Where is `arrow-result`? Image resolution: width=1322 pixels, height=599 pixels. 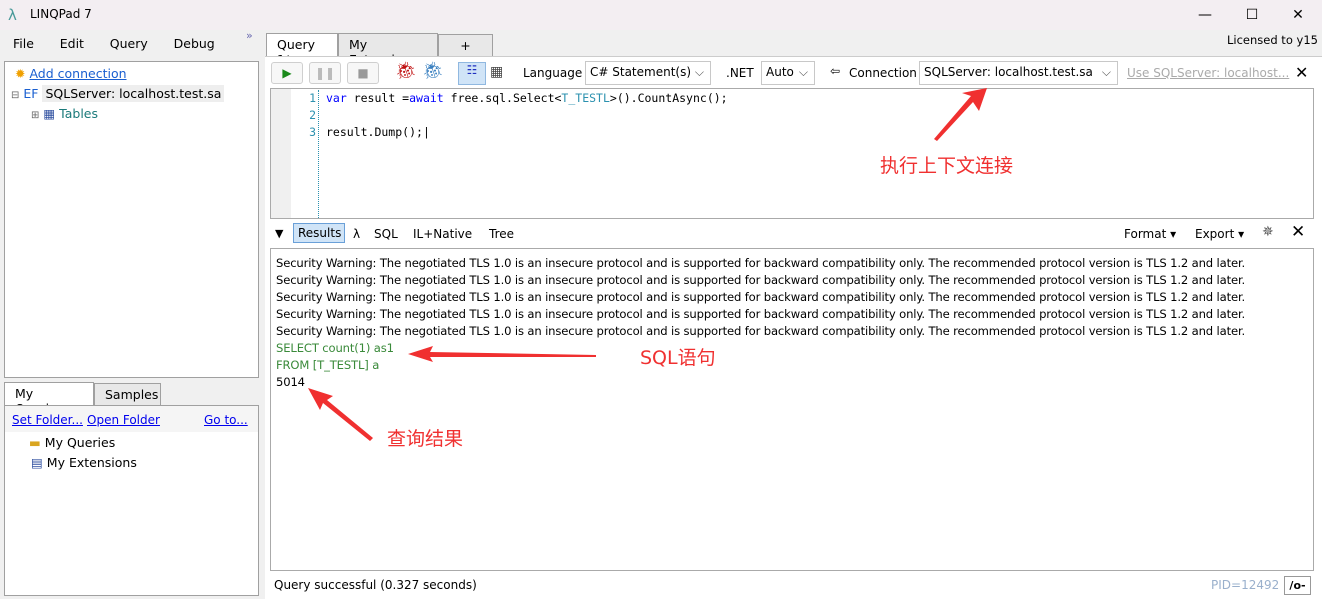 arrow-result is located at coordinates (340, 414).